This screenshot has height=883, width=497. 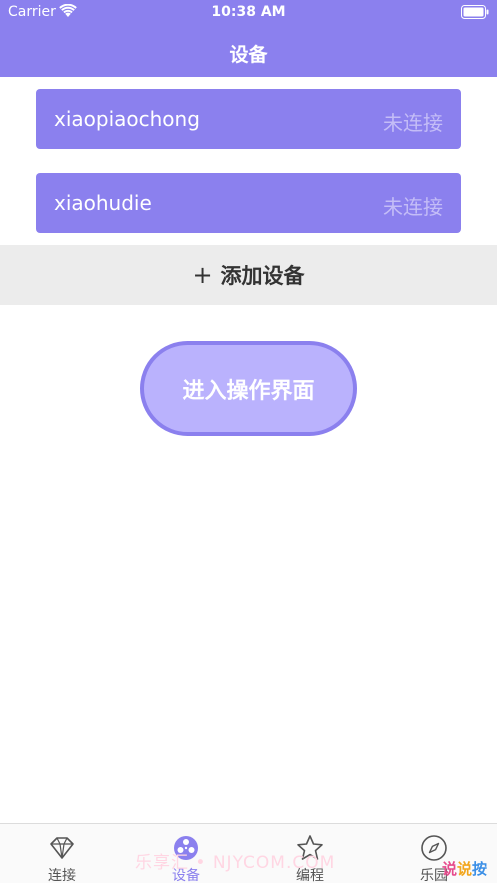 What do you see at coordinates (127, 119) in the screenshot?
I see `device-name: xiaopiaochong` at bounding box center [127, 119].